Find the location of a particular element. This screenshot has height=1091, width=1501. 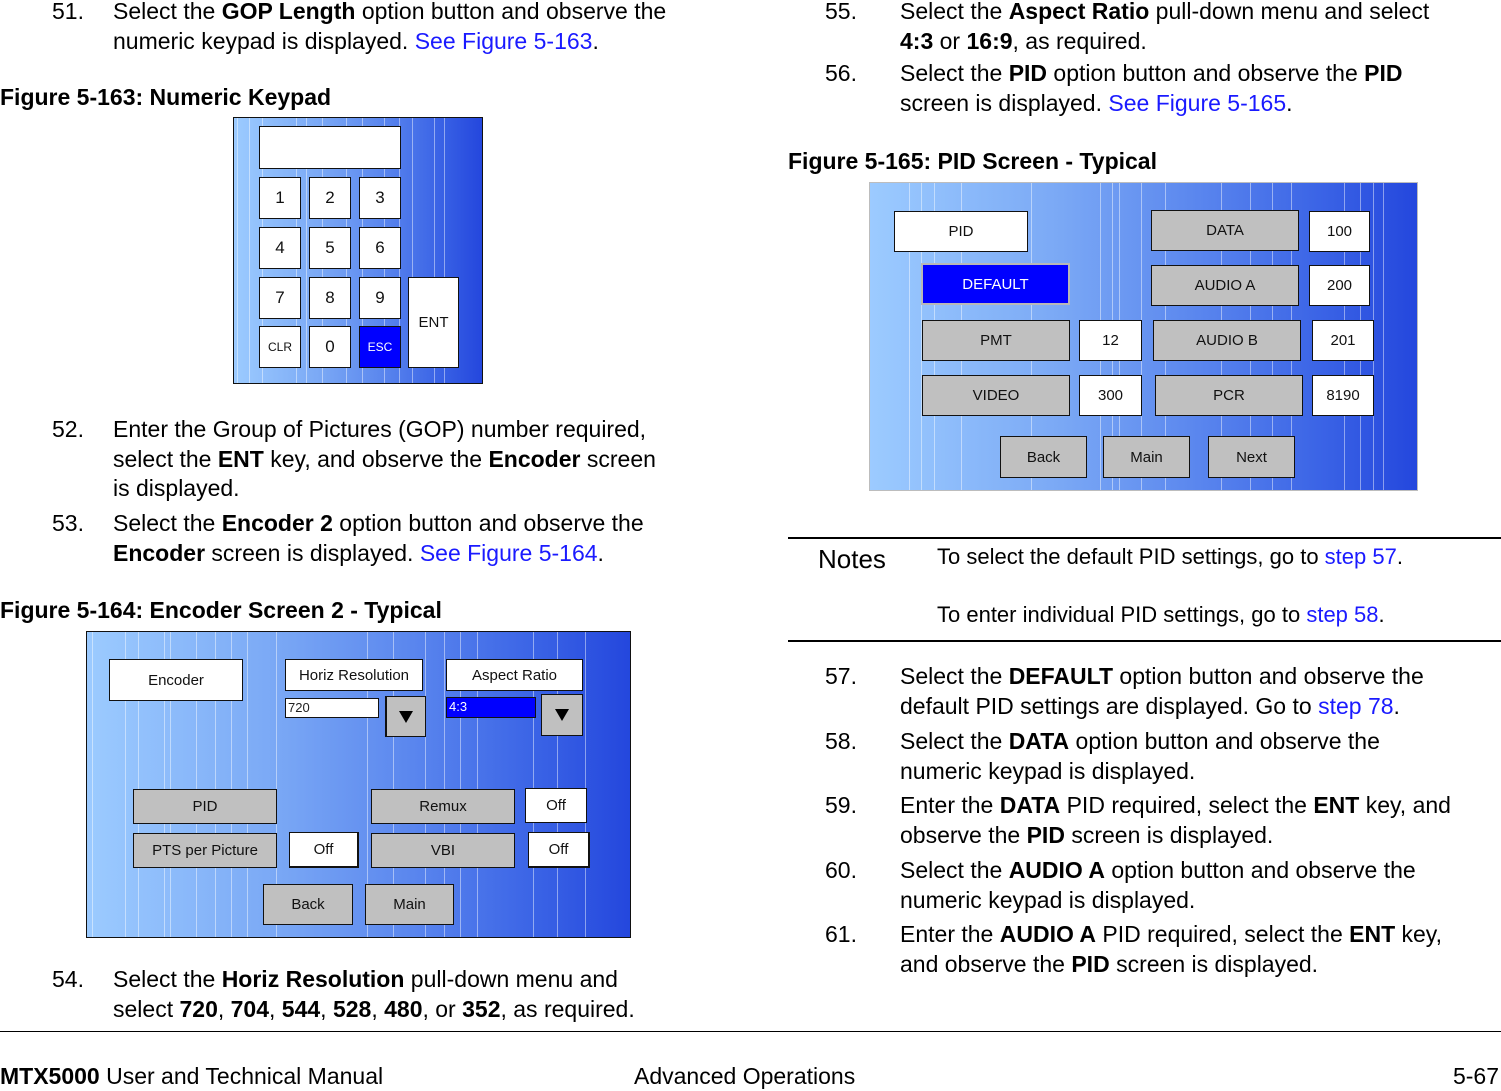

horiz-resolution-label: Horiz Resolution is located at coordinates (354, 675).